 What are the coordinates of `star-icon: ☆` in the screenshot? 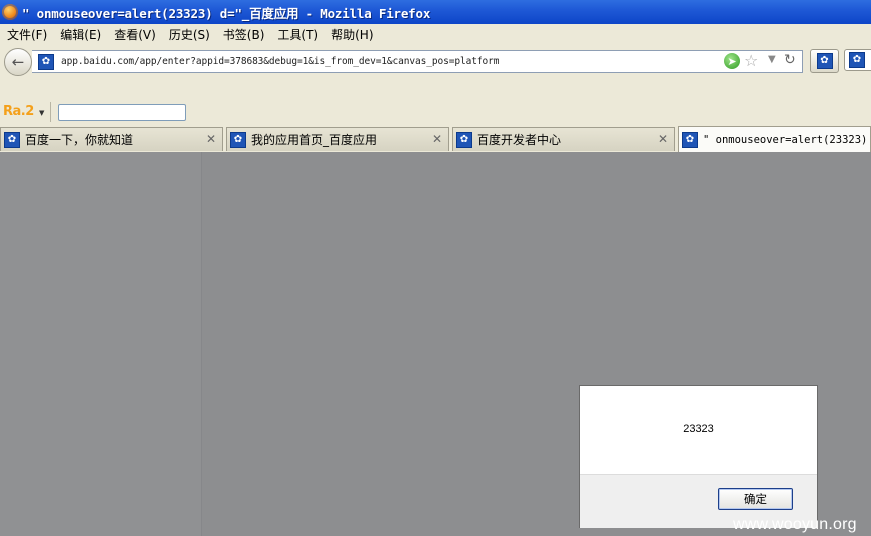 It's located at (751, 60).